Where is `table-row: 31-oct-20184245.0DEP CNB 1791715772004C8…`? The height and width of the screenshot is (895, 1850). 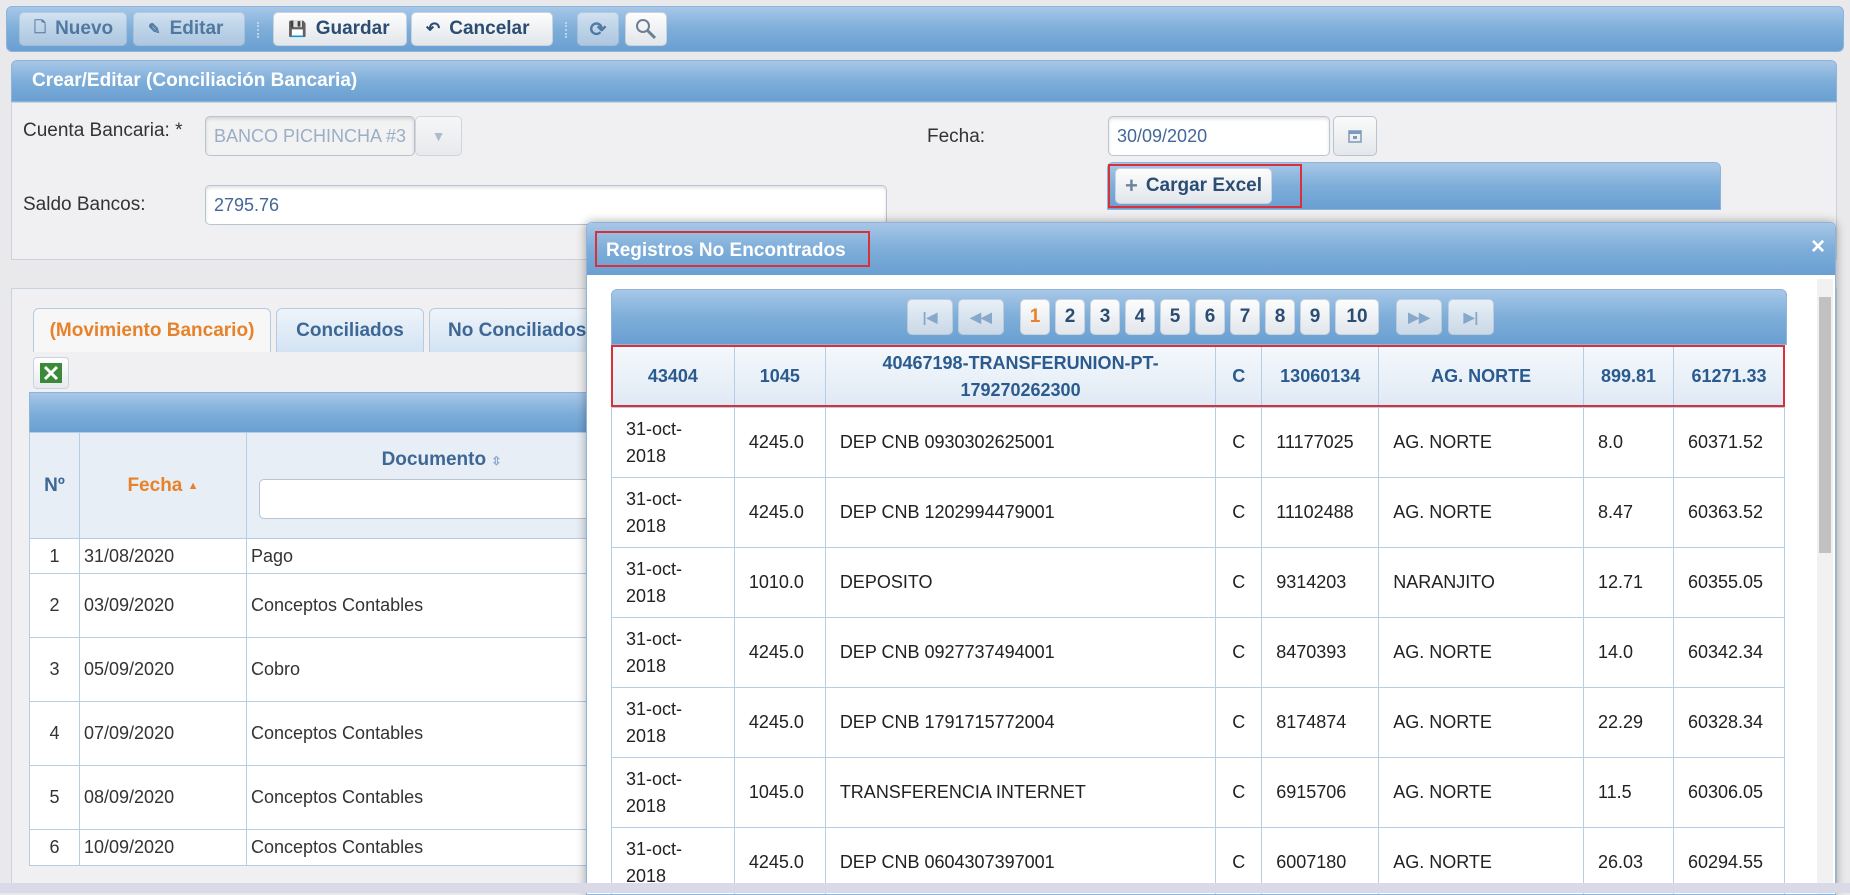 table-row: 31-oct-20184245.0DEP CNB 1791715772004C8… is located at coordinates (1198, 723).